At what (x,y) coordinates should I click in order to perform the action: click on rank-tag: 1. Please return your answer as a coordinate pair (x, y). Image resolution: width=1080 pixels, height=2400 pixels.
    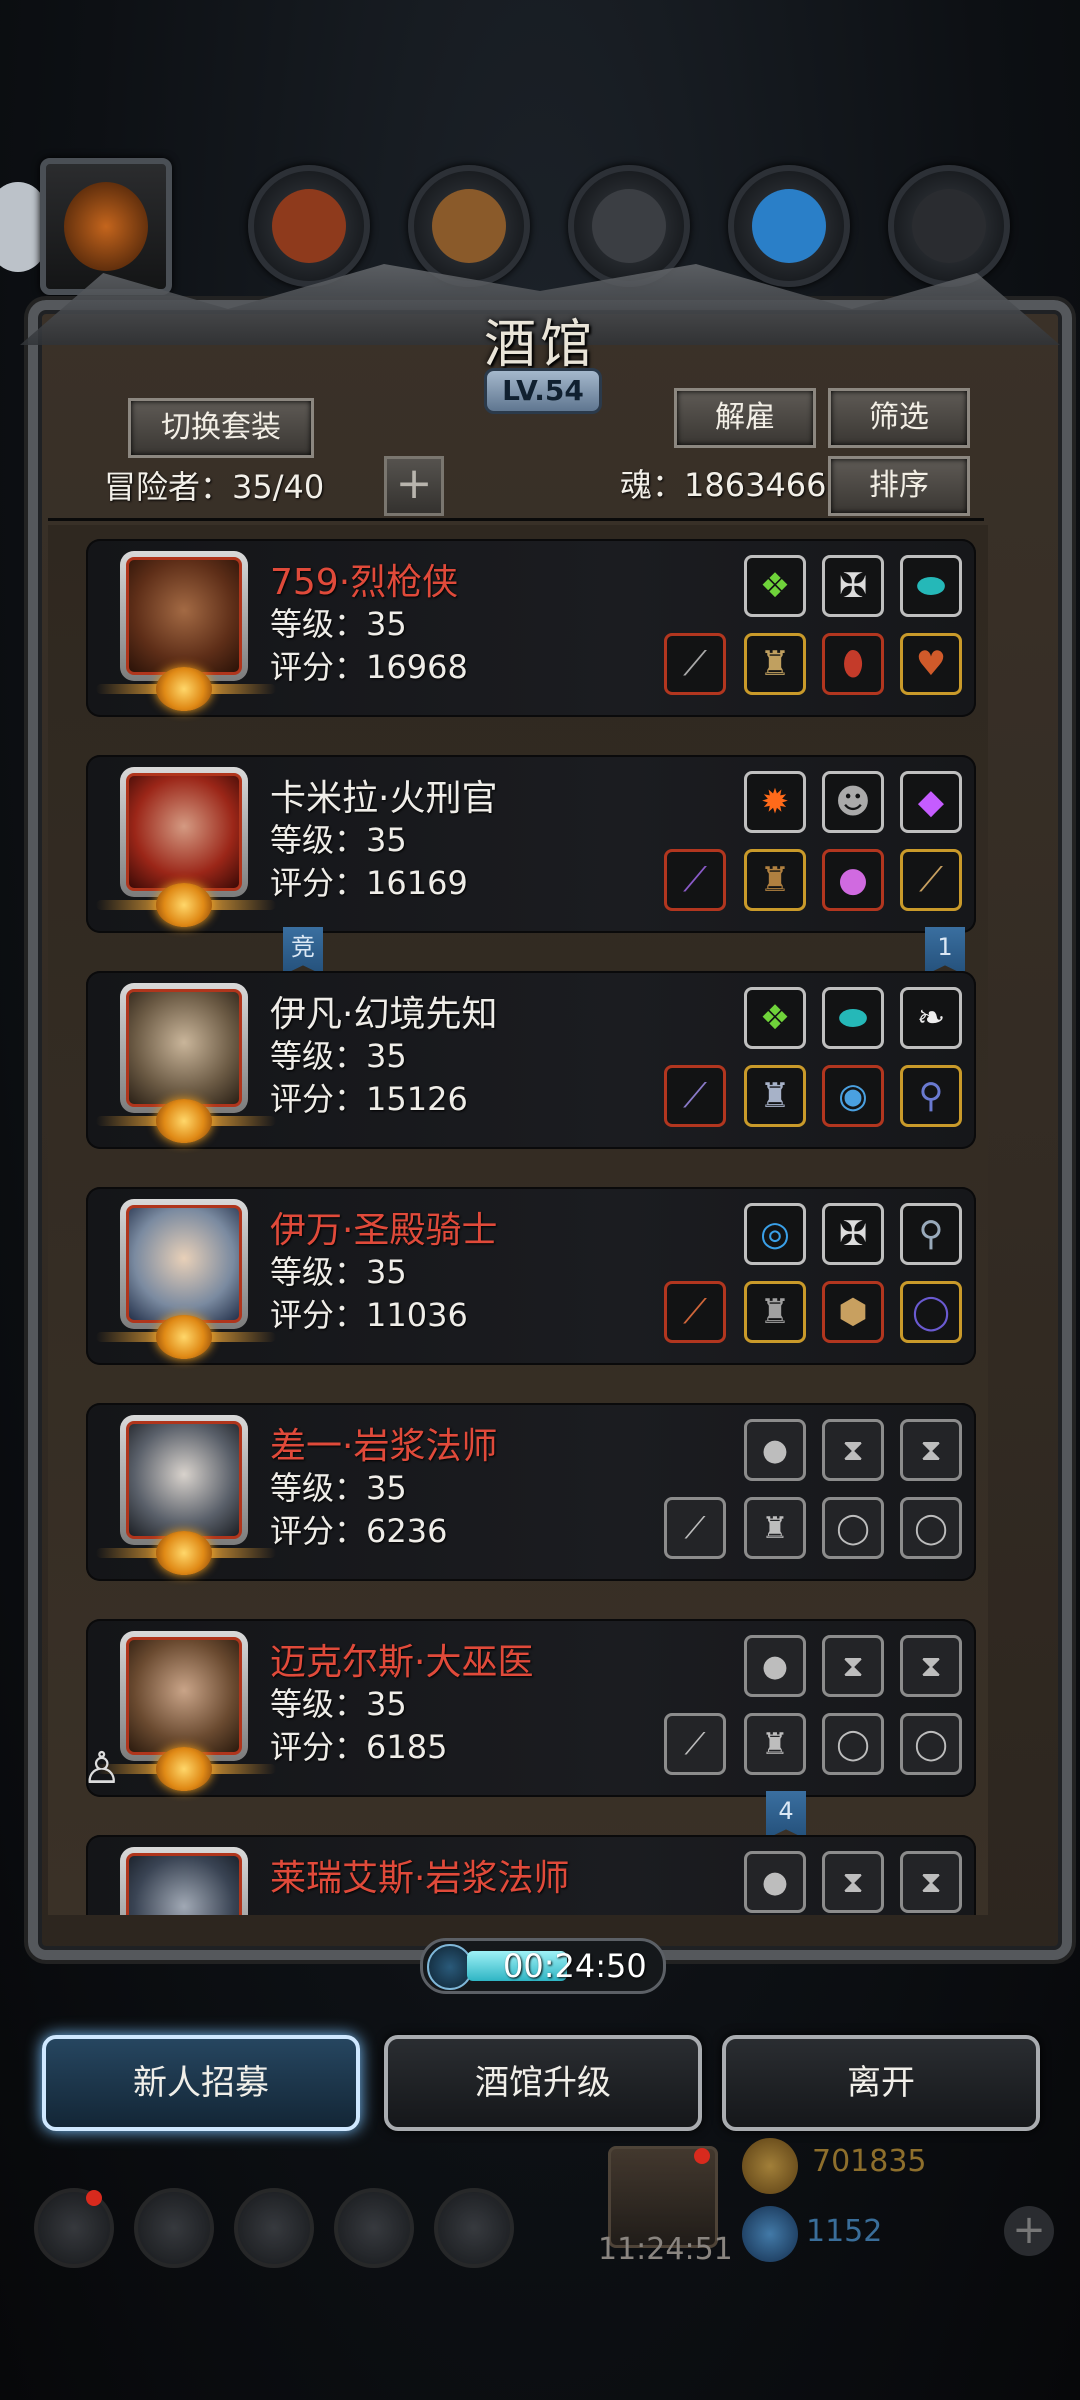
    Looking at the image, I should click on (945, 951).